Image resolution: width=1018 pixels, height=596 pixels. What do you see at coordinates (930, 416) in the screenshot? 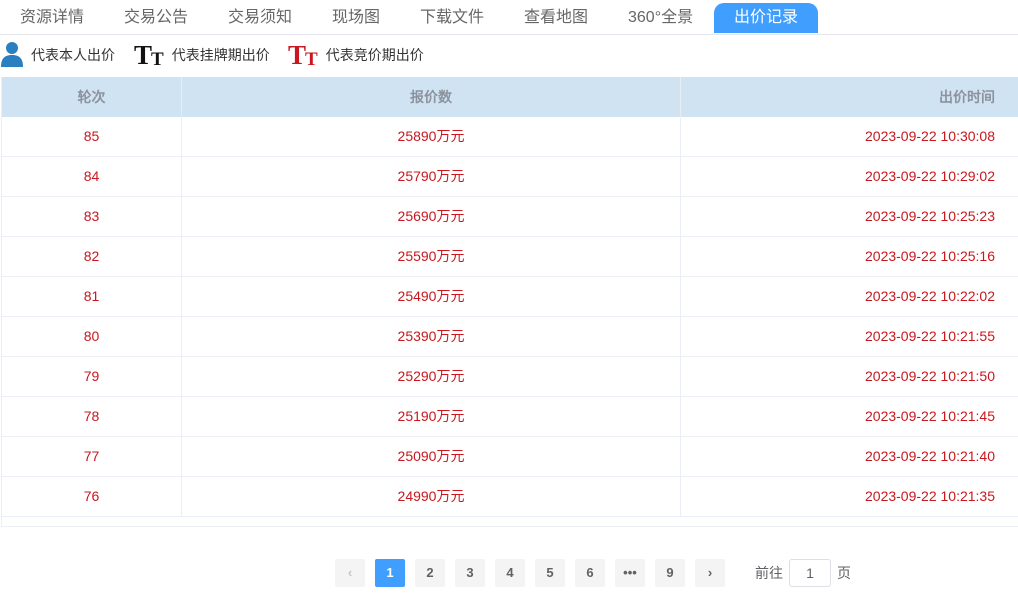
I see `cell-bid-time: 2023-09-22 10:21:45` at bounding box center [930, 416].